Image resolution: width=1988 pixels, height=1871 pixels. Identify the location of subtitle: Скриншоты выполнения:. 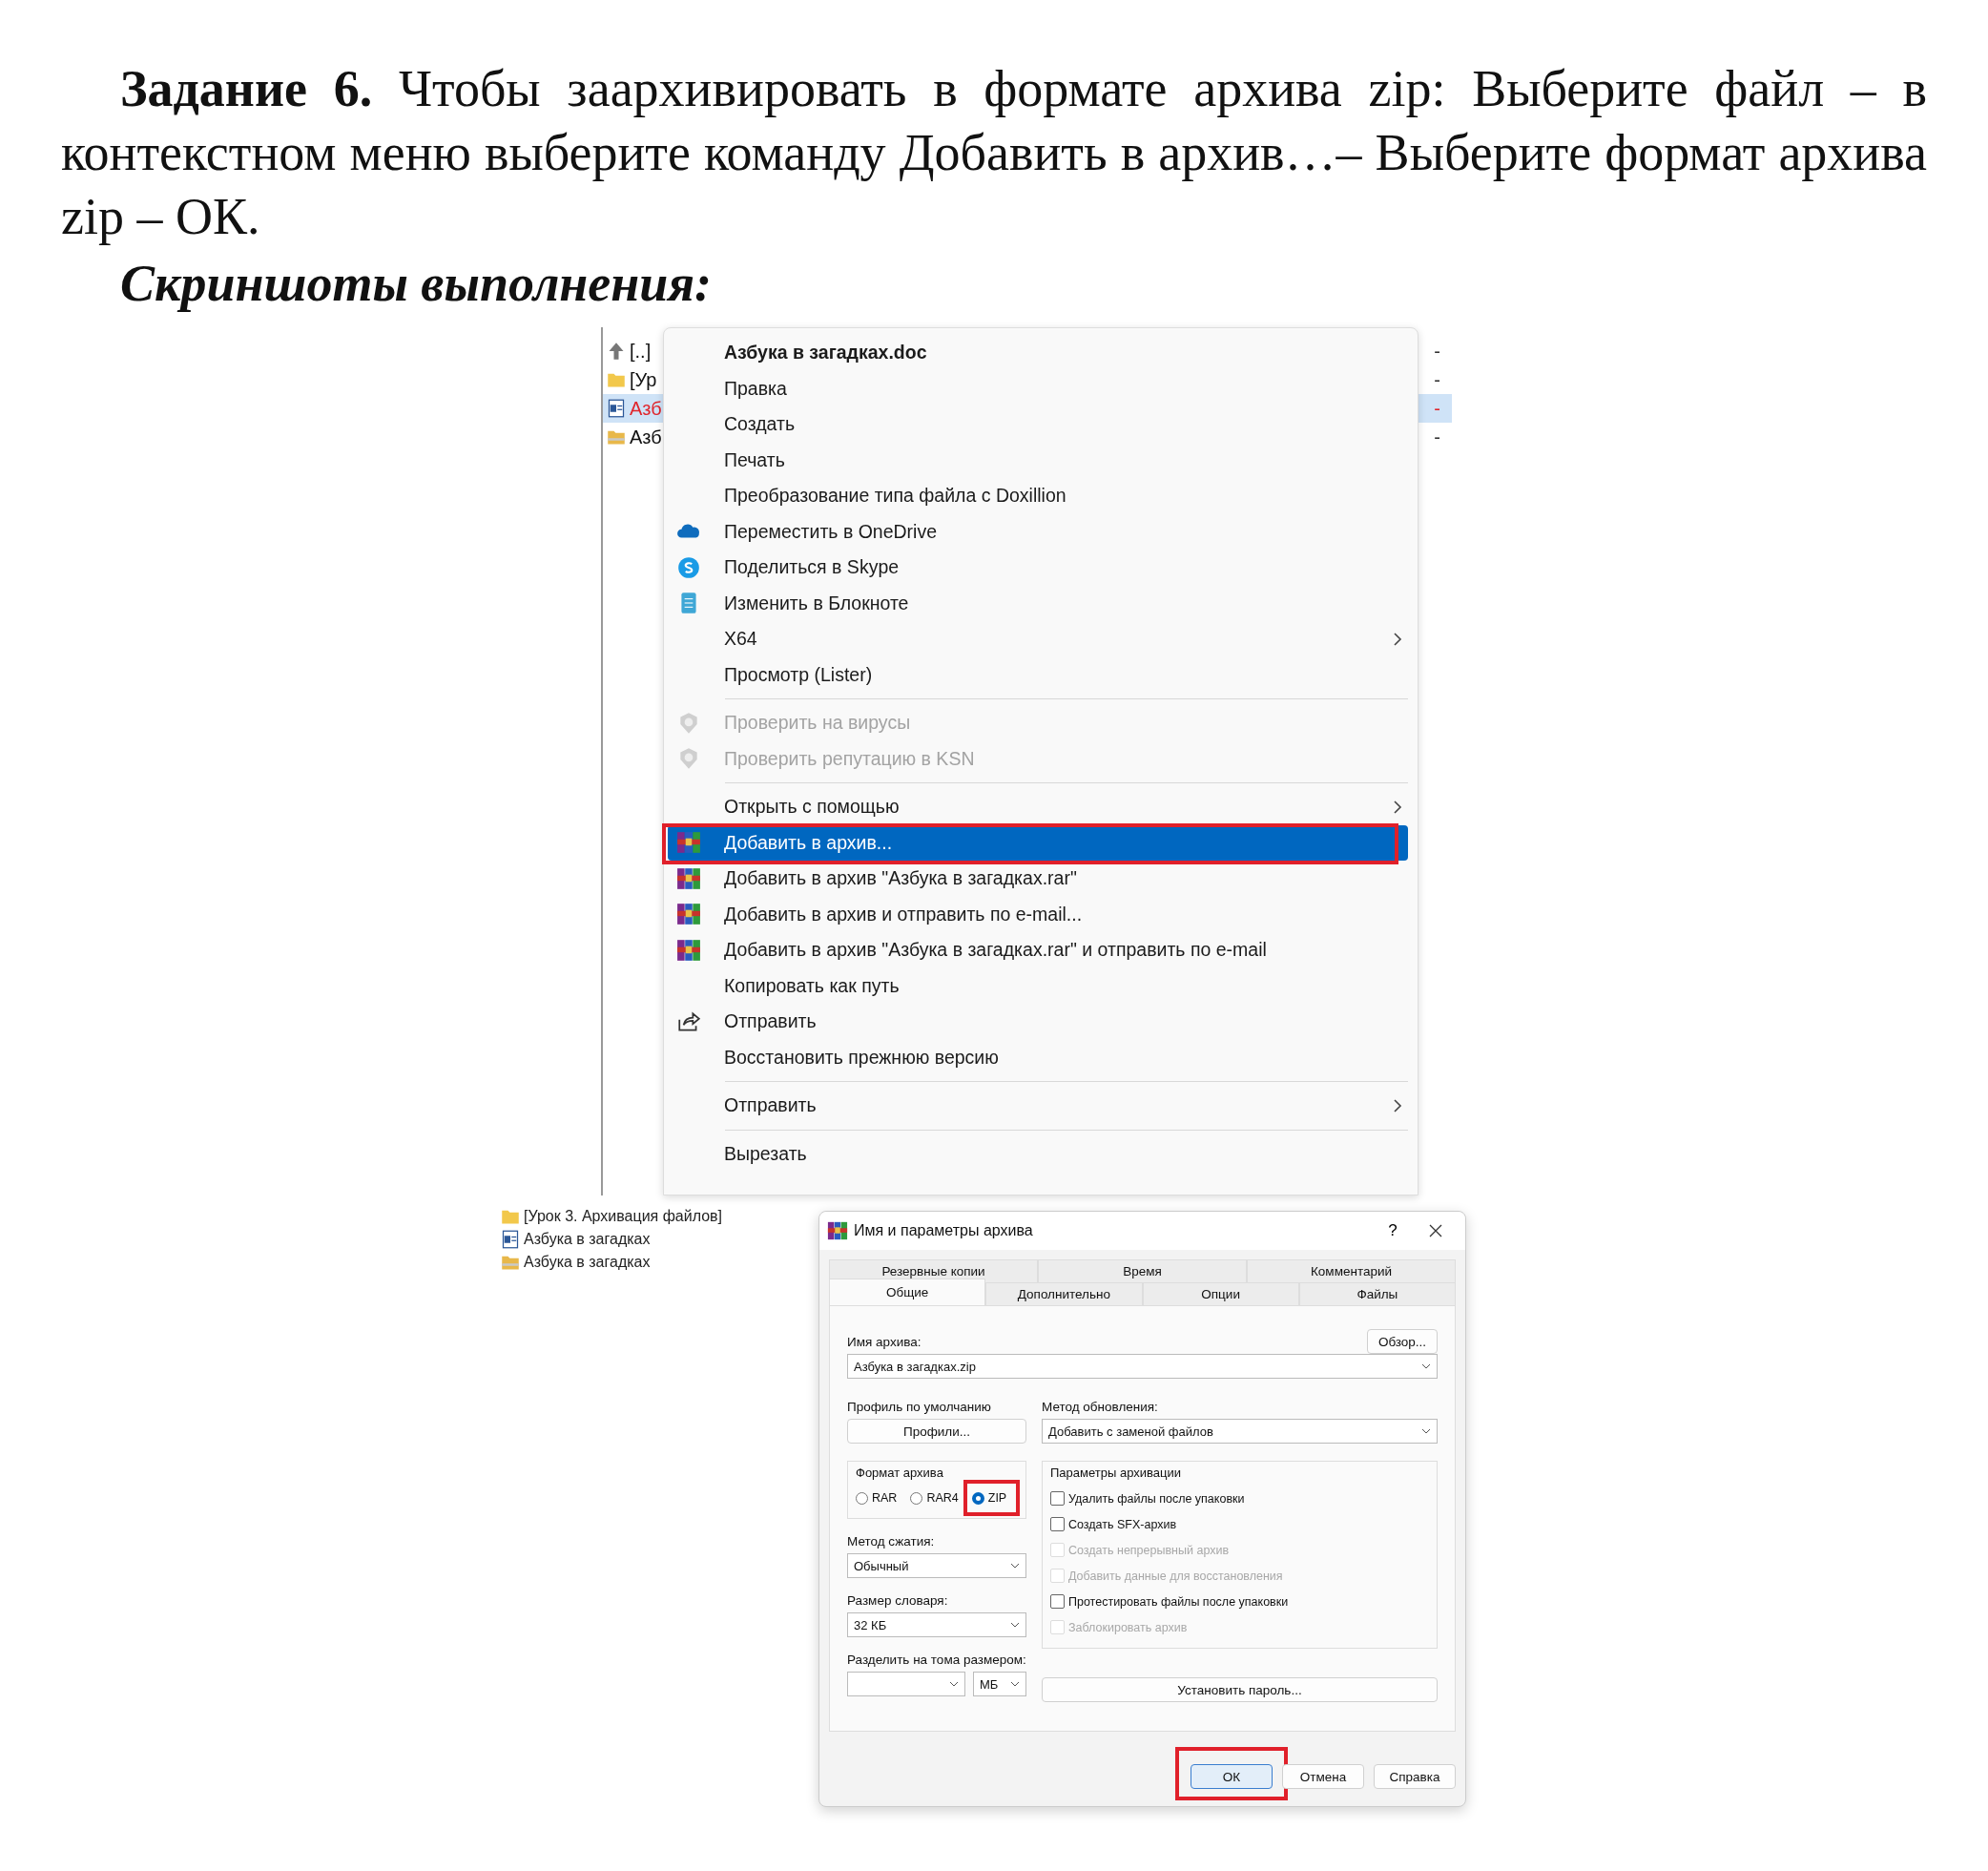
(417, 284).